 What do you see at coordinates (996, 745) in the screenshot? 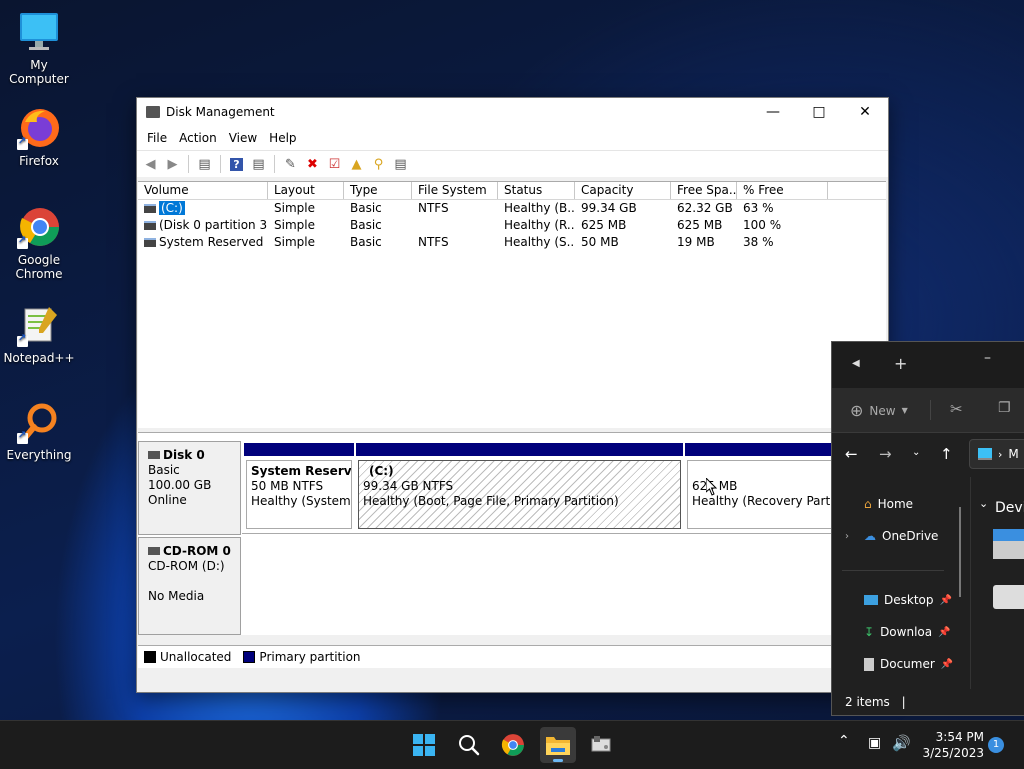
I see `notification-badge: 1` at bounding box center [996, 745].